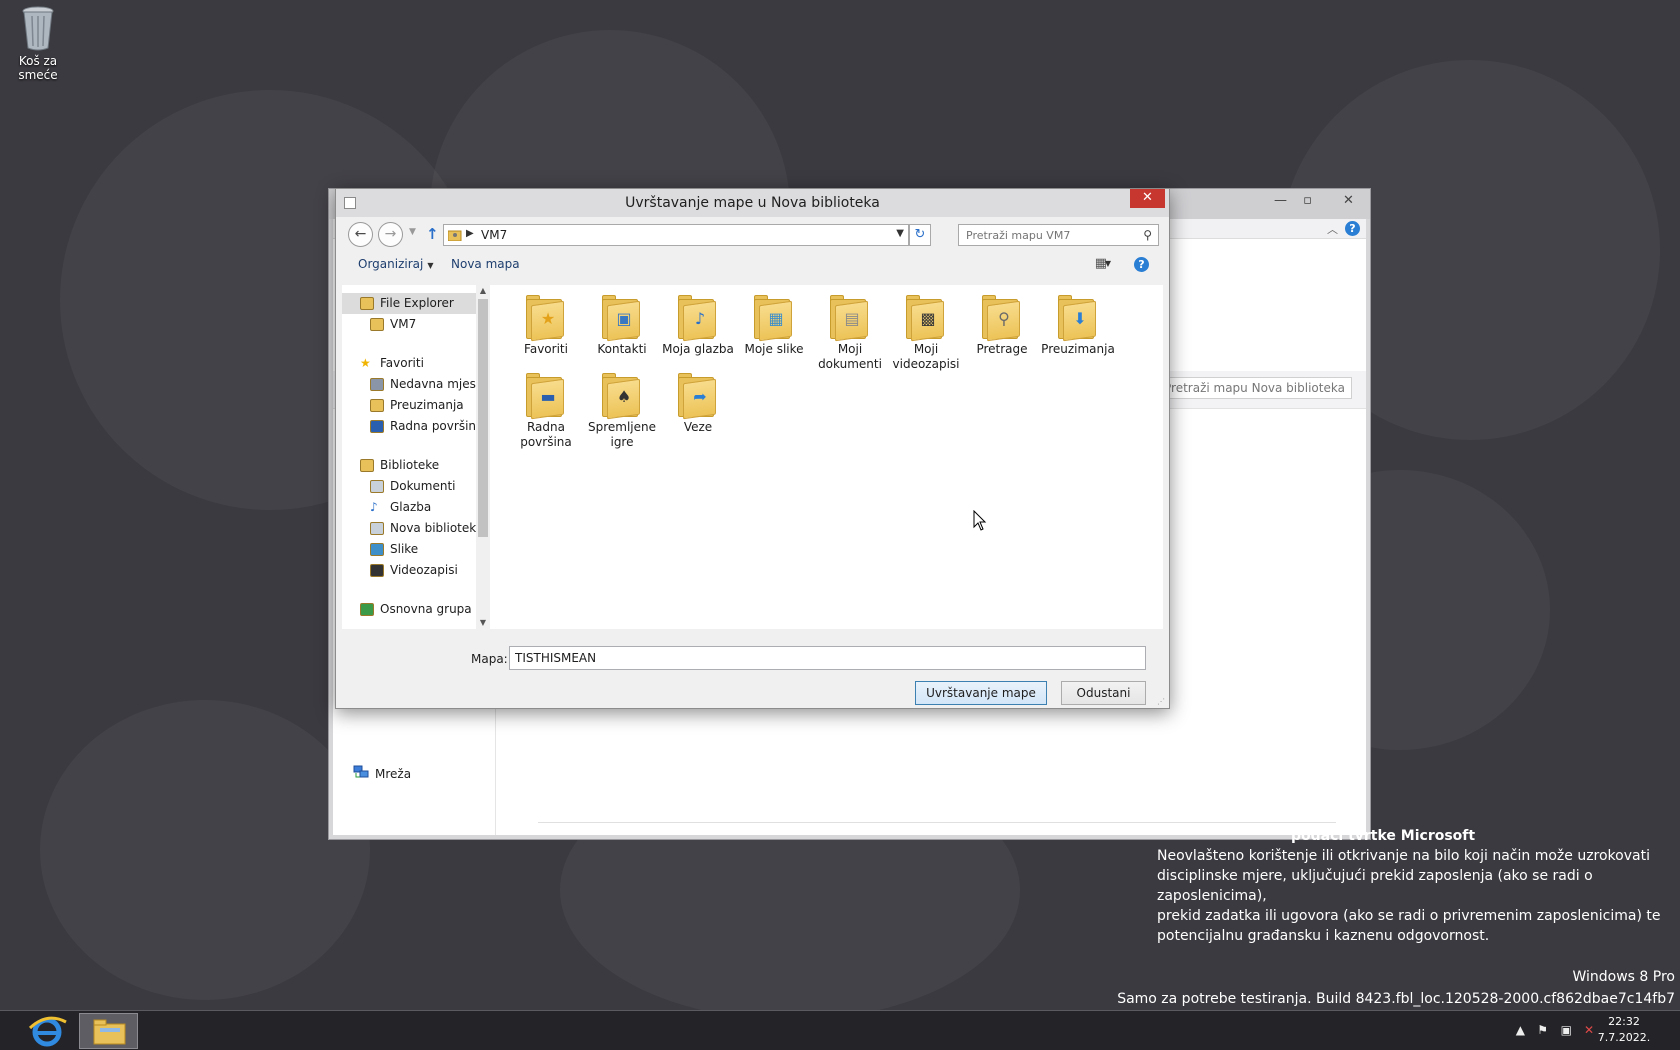 This screenshot has height=1050, width=1680. Describe the element at coordinates (412, 528) in the screenshot. I see `sidebar-item: Nova biblioteka` at that location.